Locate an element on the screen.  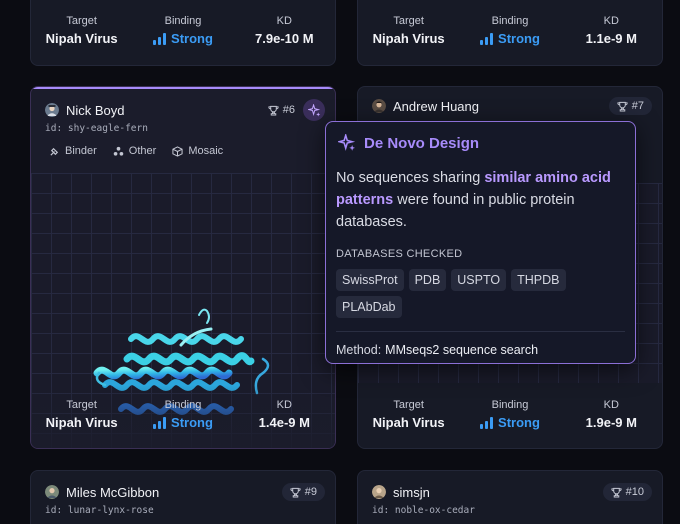
popover-title-text: De Novo Design is located at coordinates (422, 143).